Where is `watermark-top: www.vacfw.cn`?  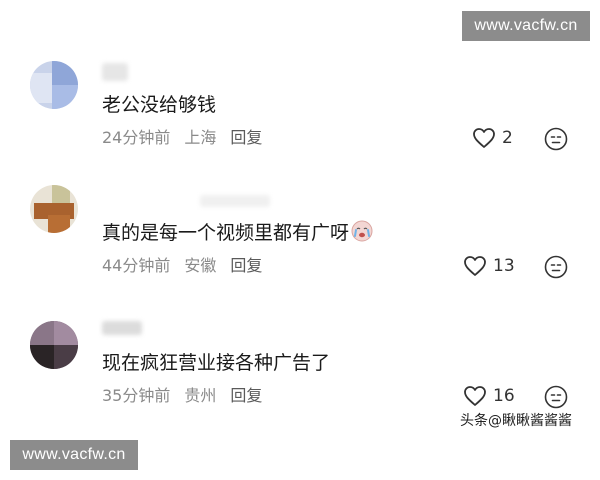
watermark-top: www.vacfw.cn is located at coordinates (526, 26).